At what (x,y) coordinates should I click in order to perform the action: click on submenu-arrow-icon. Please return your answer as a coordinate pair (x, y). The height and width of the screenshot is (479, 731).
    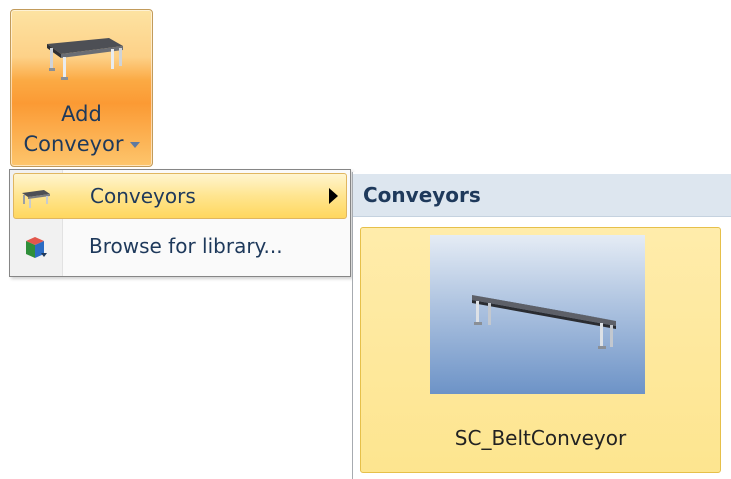
    Looking at the image, I should click on (333, 196).